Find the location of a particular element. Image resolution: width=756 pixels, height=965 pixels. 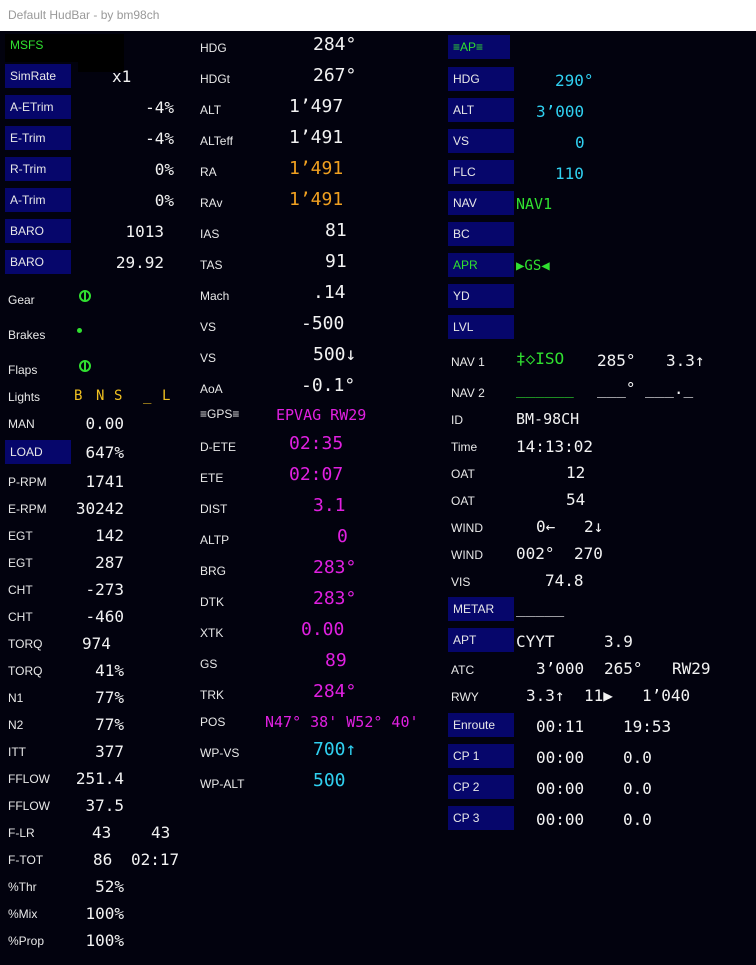

atc-rwy: RW29 is located at coordinates (691, 668).